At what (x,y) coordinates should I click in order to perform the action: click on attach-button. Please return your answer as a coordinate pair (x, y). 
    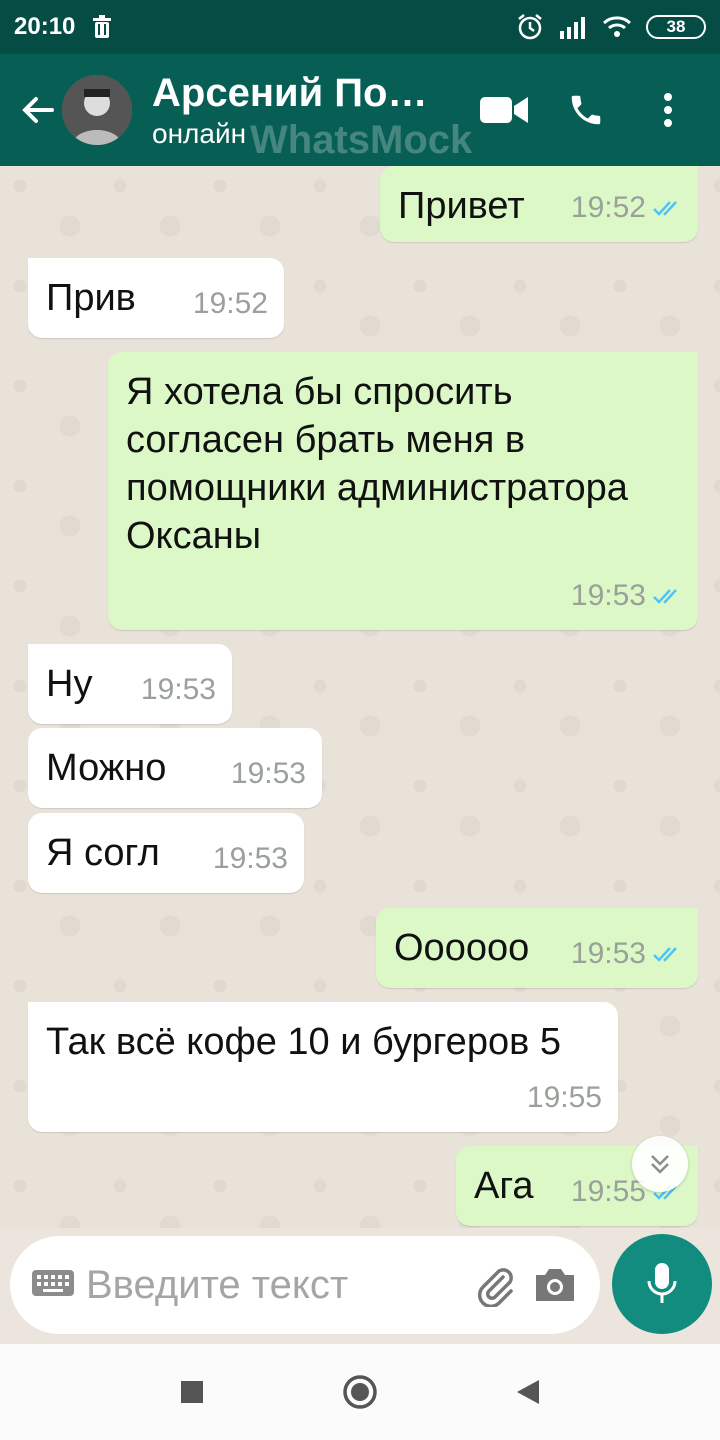
    Looking at the image, I should click on (495, 1285).